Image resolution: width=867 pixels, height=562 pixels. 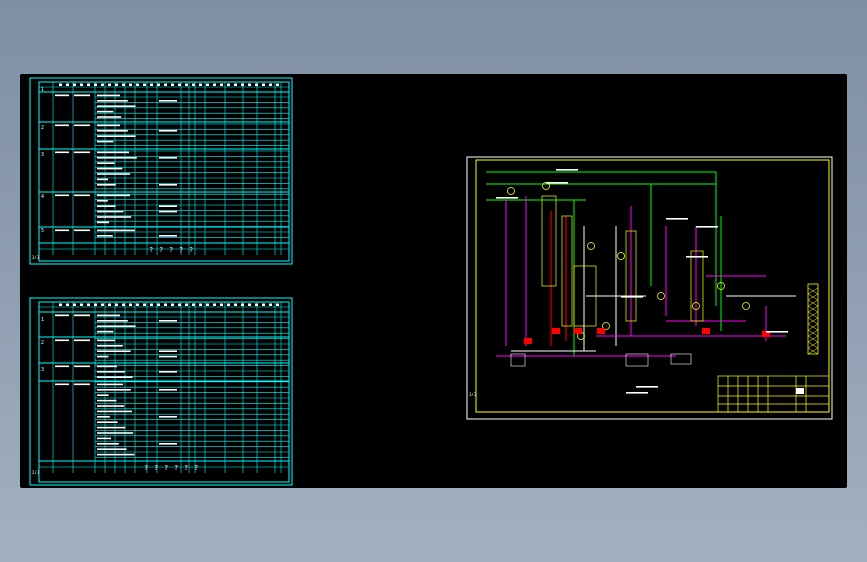 I want to click on row-number: 5, so click(x=42, y=231).